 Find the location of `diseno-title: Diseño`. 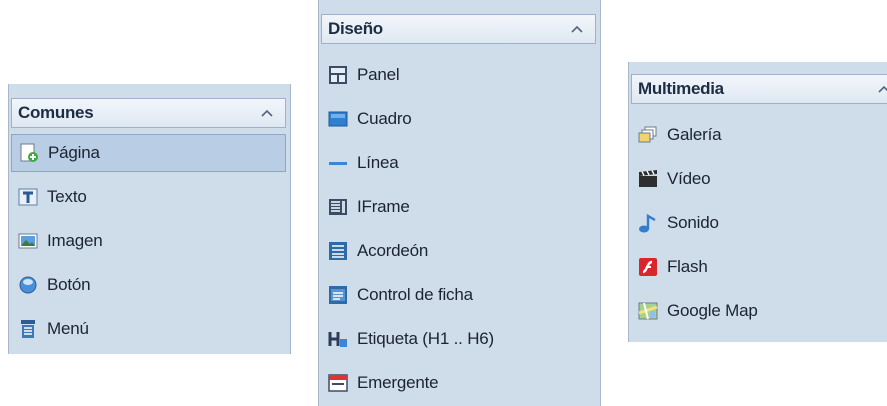

diseno-title: Diseño is located at coordinates (355, 28).